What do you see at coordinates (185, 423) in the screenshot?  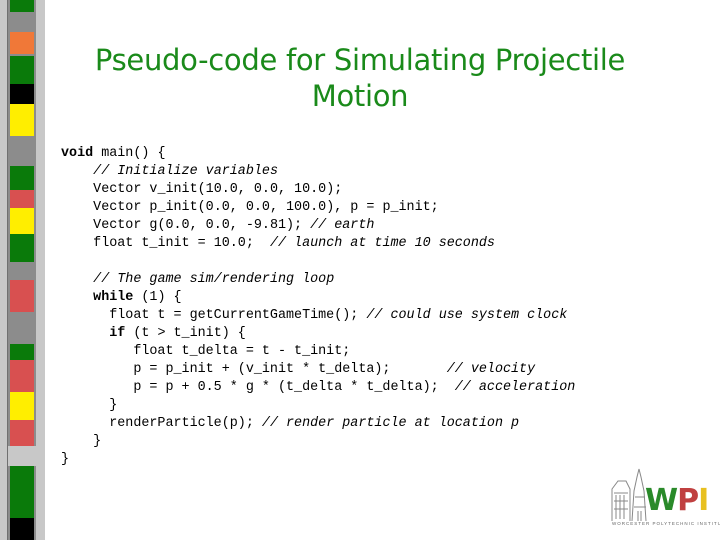 I see `code-text: renderParticle(p);` at bounding box center [185, 423].